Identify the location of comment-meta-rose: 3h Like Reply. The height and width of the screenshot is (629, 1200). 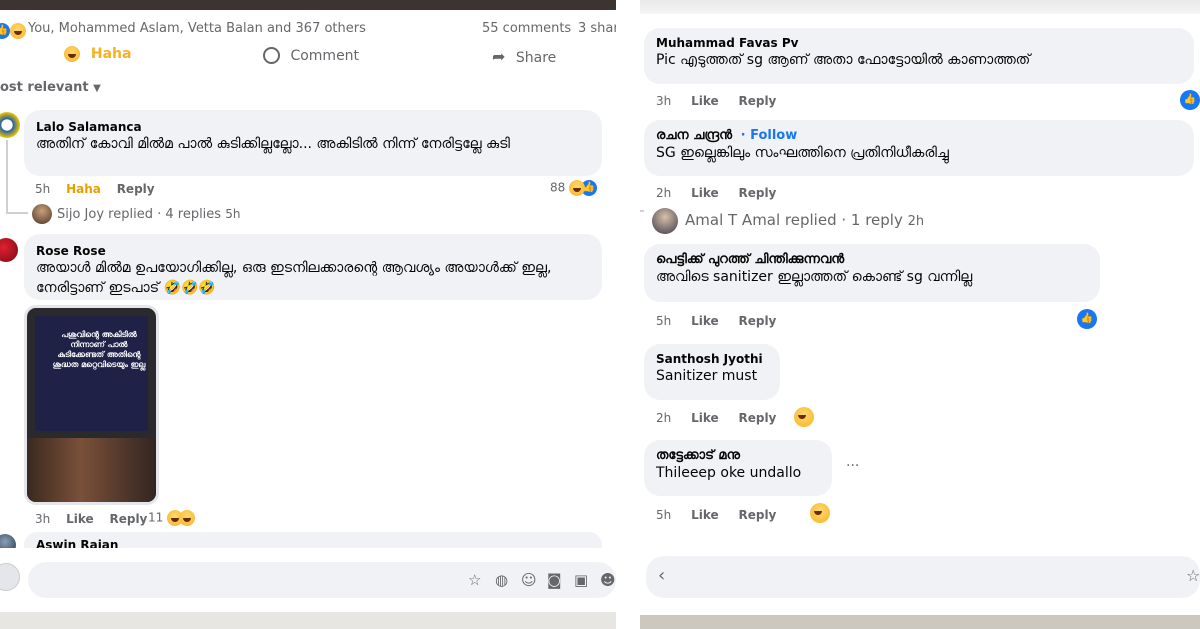
(91, 519).